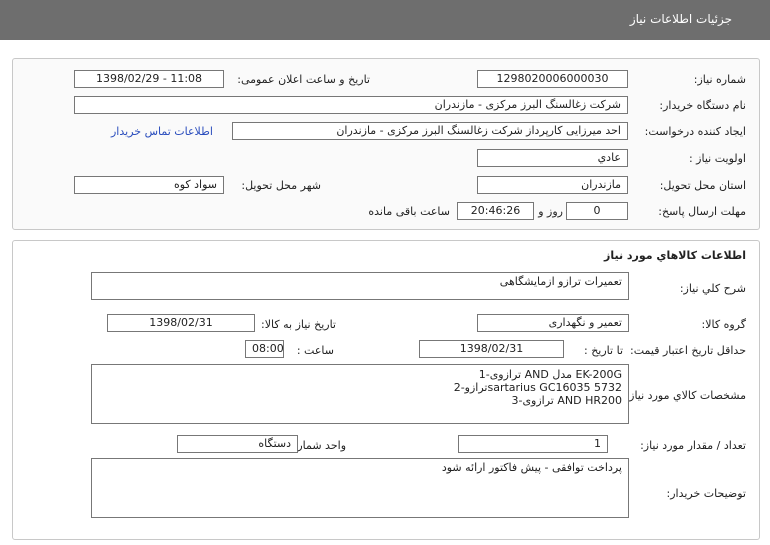 The image size is (770, 545). What do you see at coordinates (552, 158) in the screenshot?
I see `priority-field: عادي` at bounding box center [552, 158].